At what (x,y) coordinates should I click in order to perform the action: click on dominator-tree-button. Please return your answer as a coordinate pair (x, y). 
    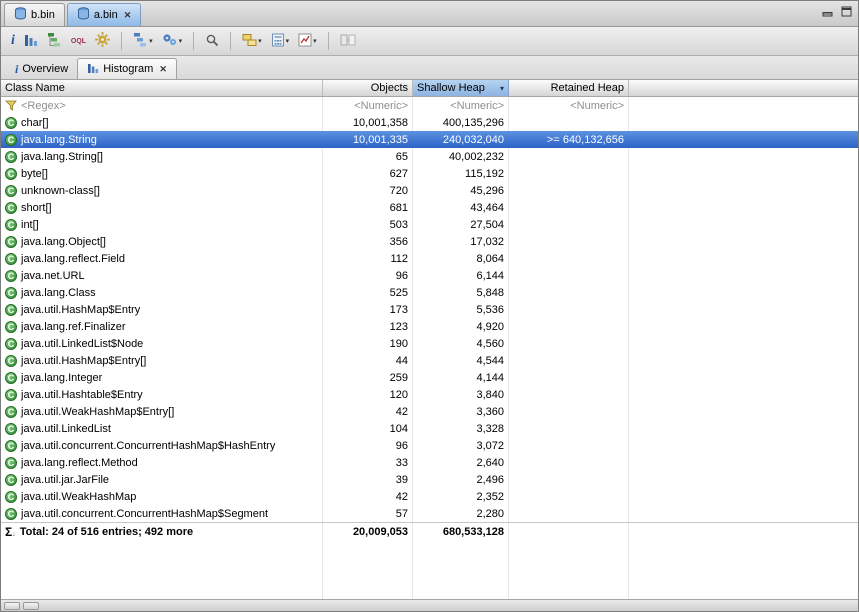
    Looking at the image, I should click on (54, 41).